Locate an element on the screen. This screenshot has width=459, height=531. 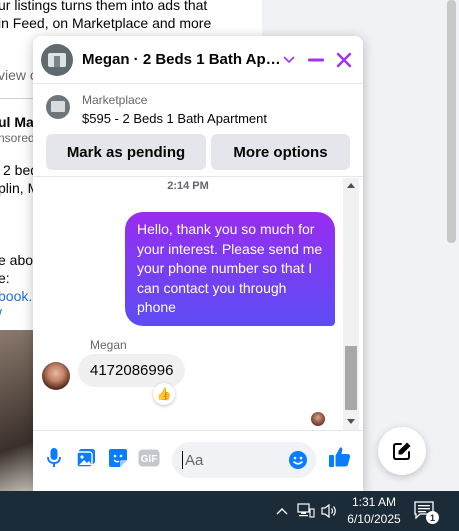
thumbs-up-reaction-icon: 👍 is located at coordinates (164, 394).